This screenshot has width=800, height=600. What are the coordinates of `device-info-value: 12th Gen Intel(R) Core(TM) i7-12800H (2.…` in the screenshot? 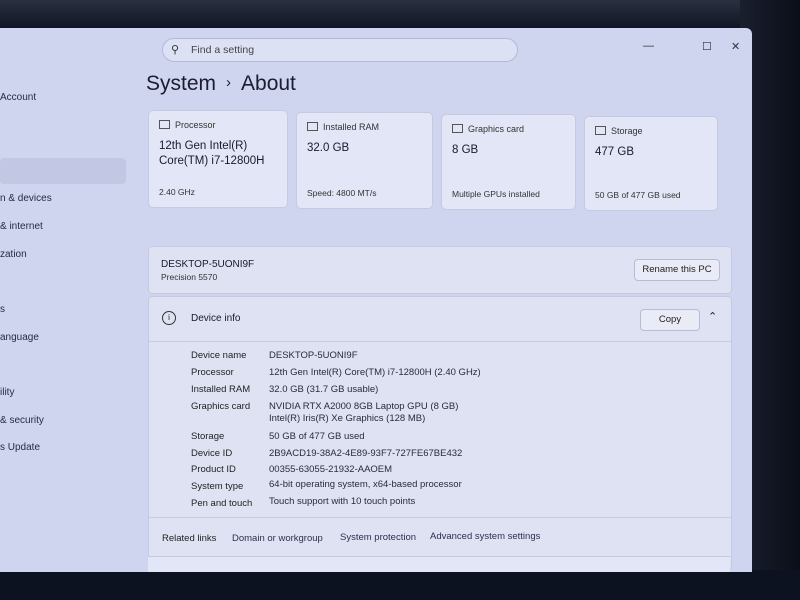 It's located at (375, 372).